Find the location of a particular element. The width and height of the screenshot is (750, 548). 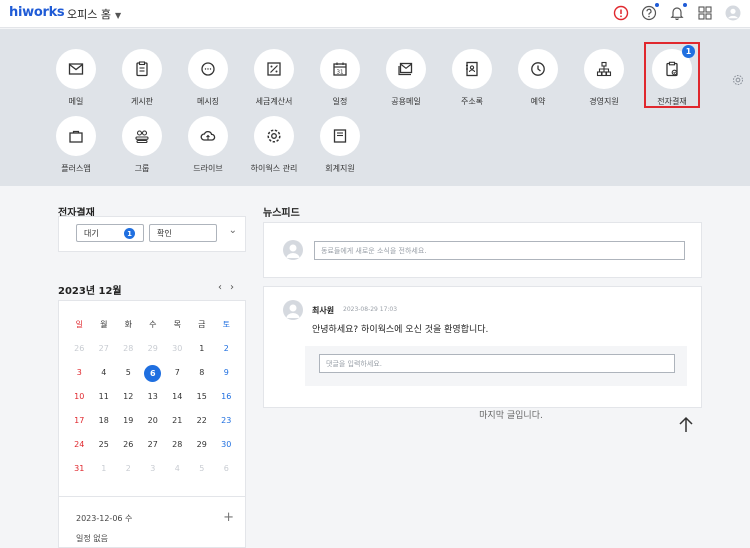

office-home-dropdown: 오피스 홈 ▼ is located at coordinates (94, 14).